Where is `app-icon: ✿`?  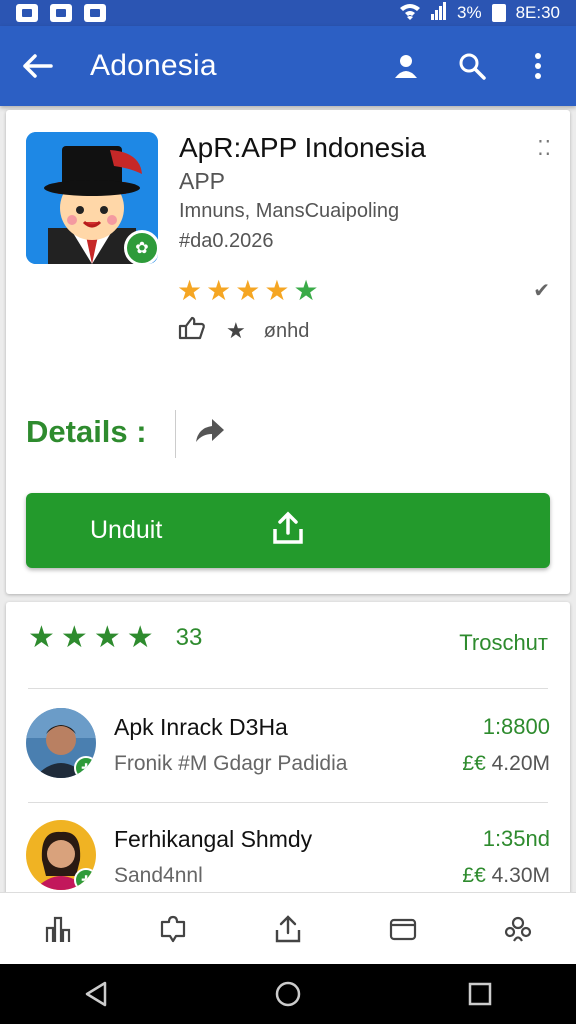
app-icon: ✿ is located at coordinates (92, 198).